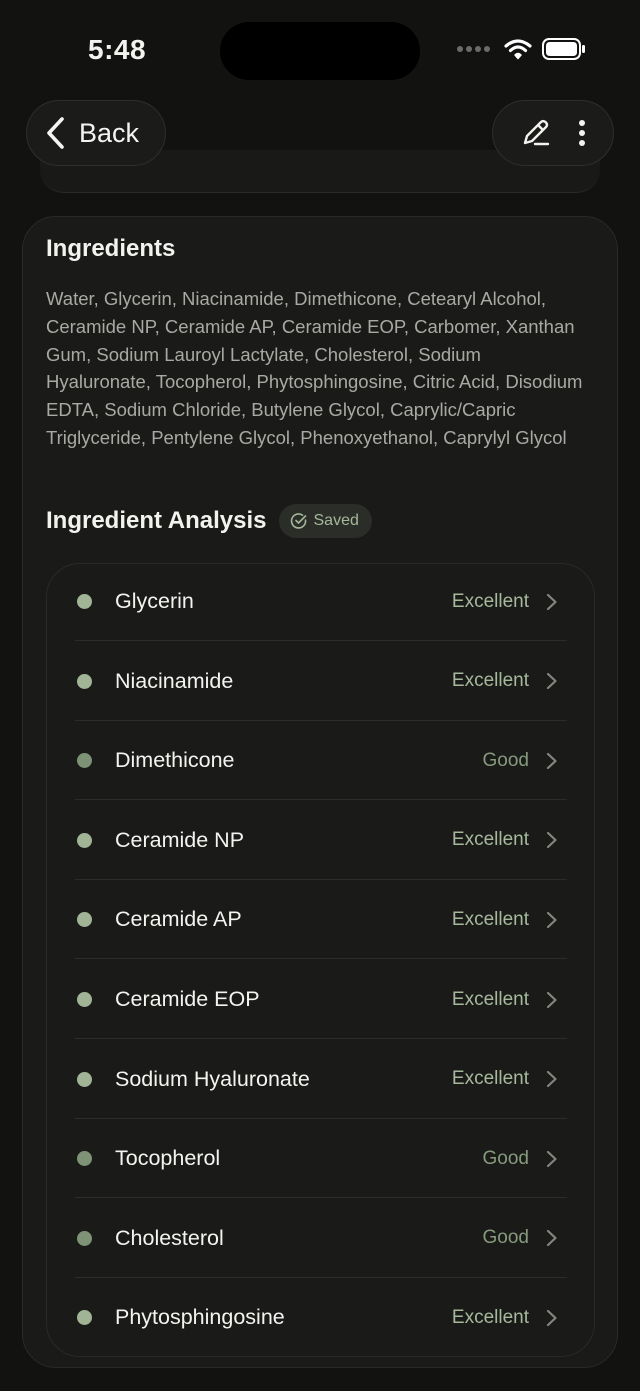 The image size is (640, 1391). I want to click on ingredient-row: Niacinamide Excellent, so click(321, 681).